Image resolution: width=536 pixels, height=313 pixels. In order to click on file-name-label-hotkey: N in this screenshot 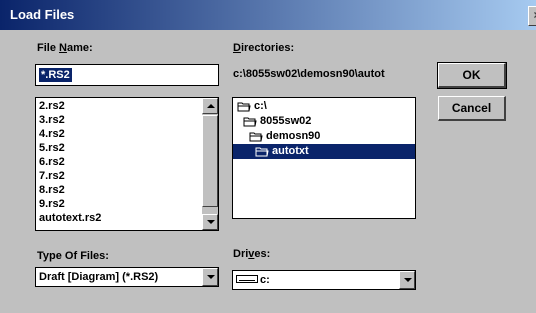, I will do `click(63, 48)`.